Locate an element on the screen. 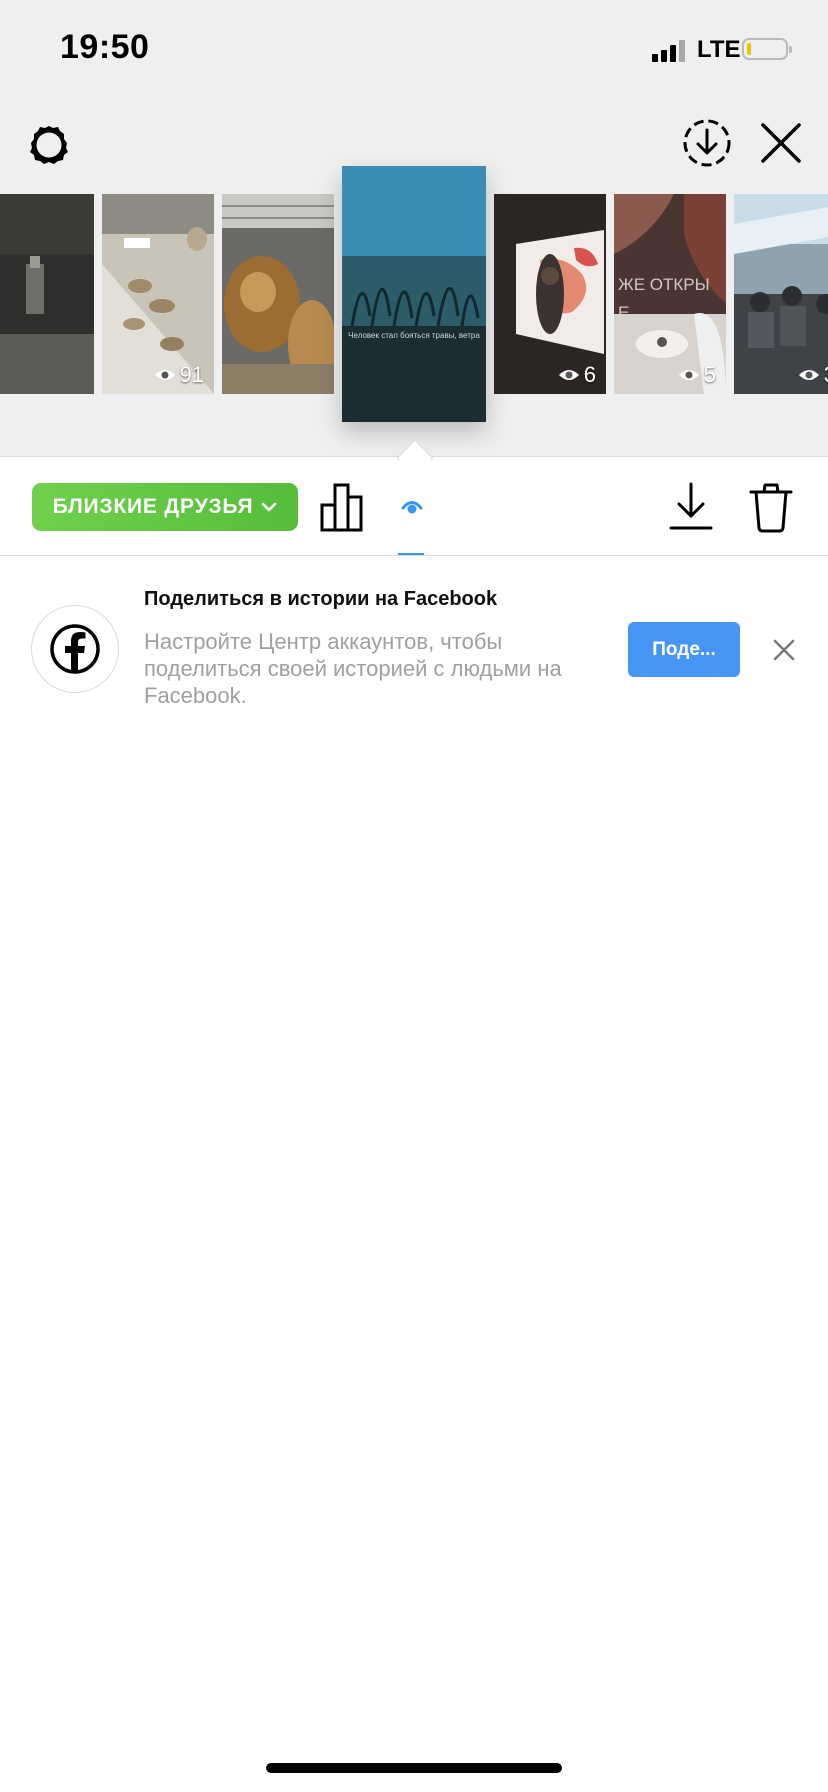 The image size is (828, 1792). facebook-icon is located at coordinates (75, 649).